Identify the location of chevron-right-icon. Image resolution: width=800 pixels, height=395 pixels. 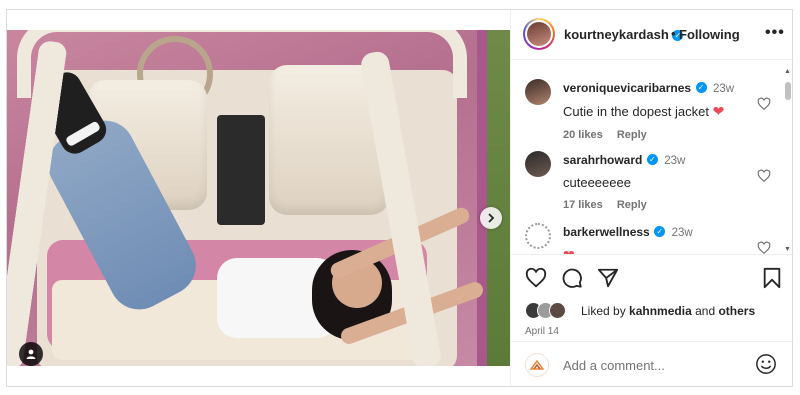
(491, 218).